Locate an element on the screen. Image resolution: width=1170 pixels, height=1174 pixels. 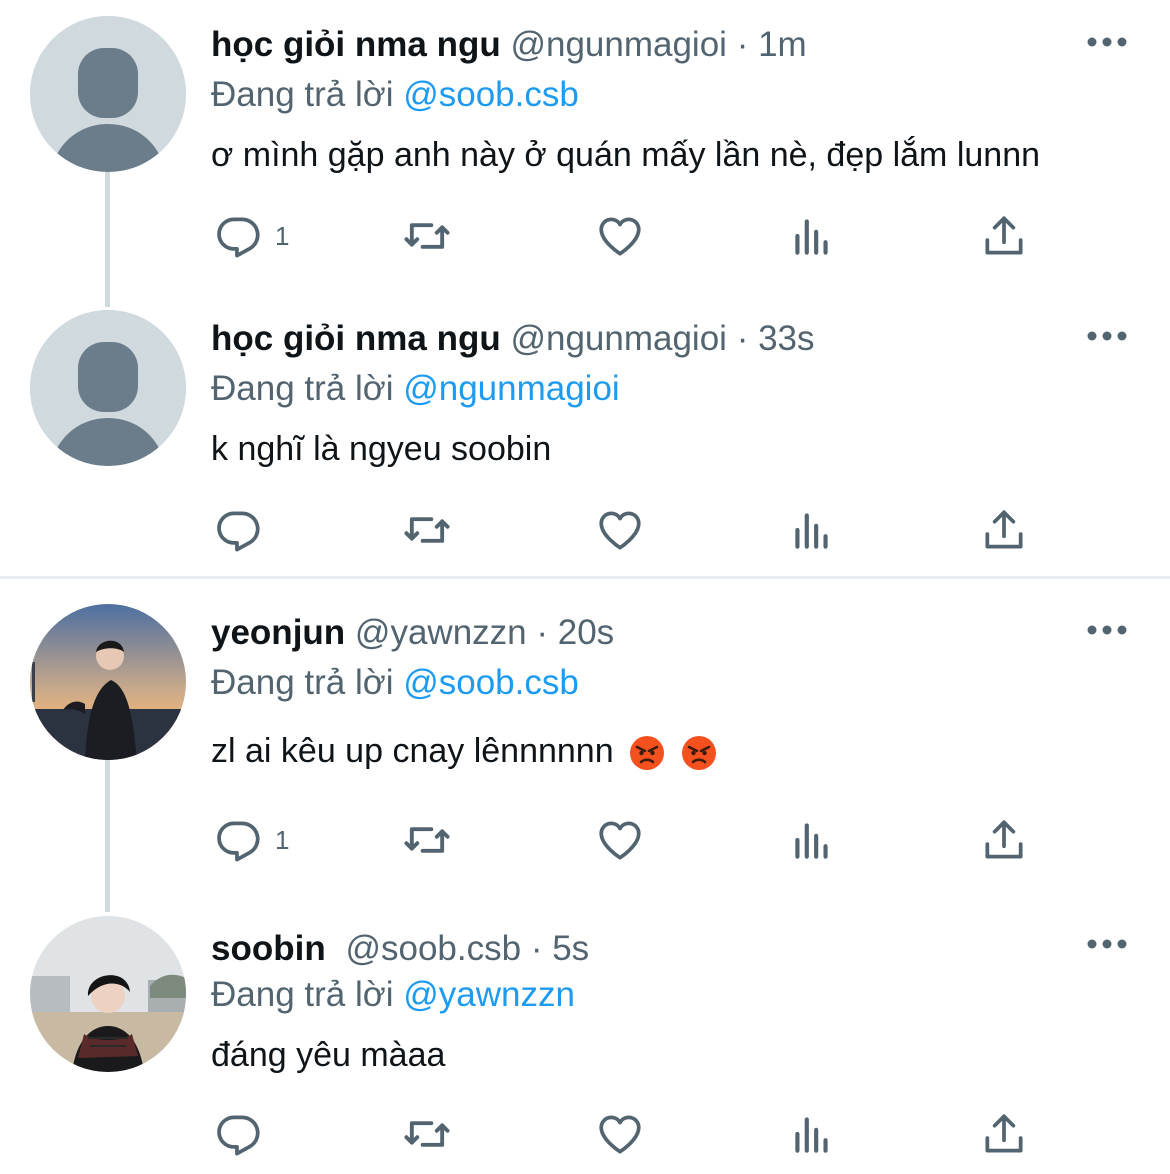
handle: @soob.csb is located at coordinates (433, 948).